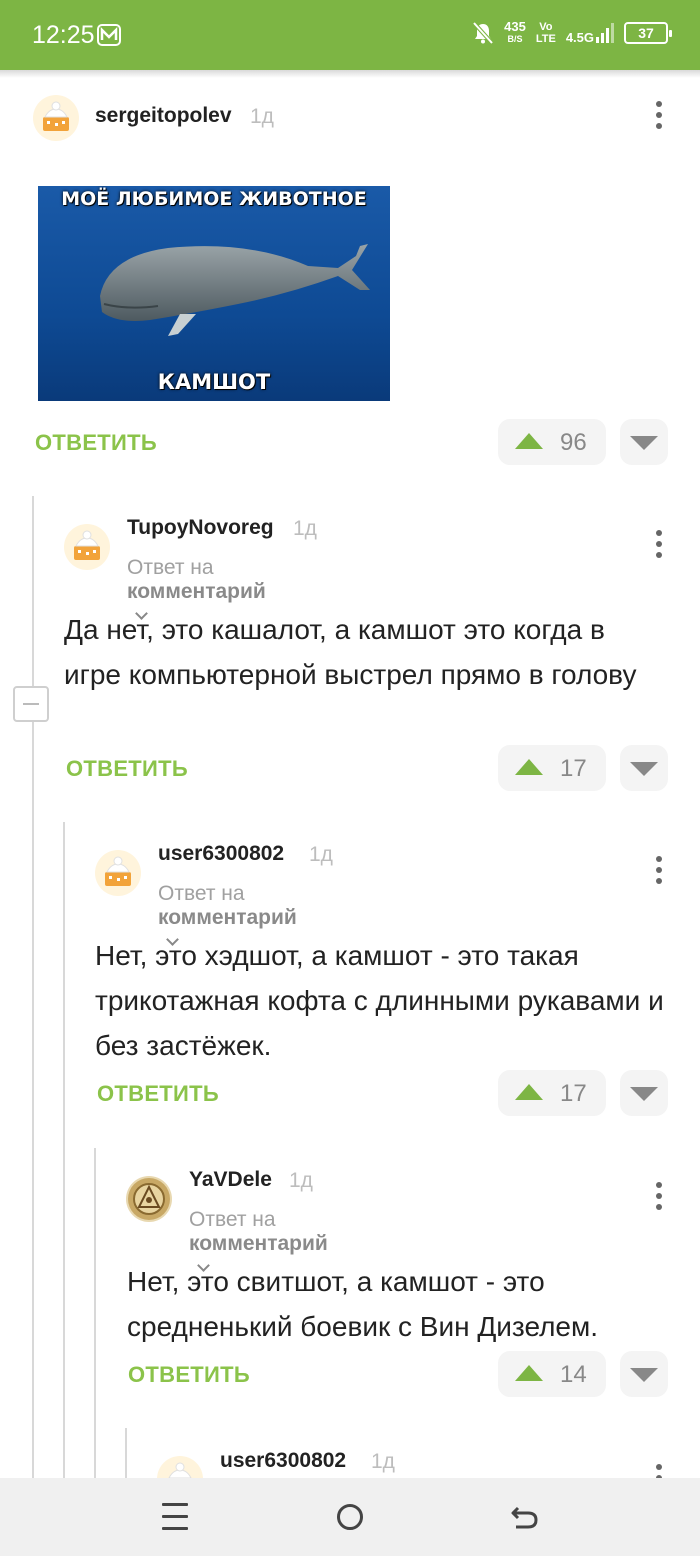 This screenshot has width=700, height=1556. What do you see at coordinates (350, 74) in the screenshot?
I see `header-shadow` at bounding box center [350, 74].